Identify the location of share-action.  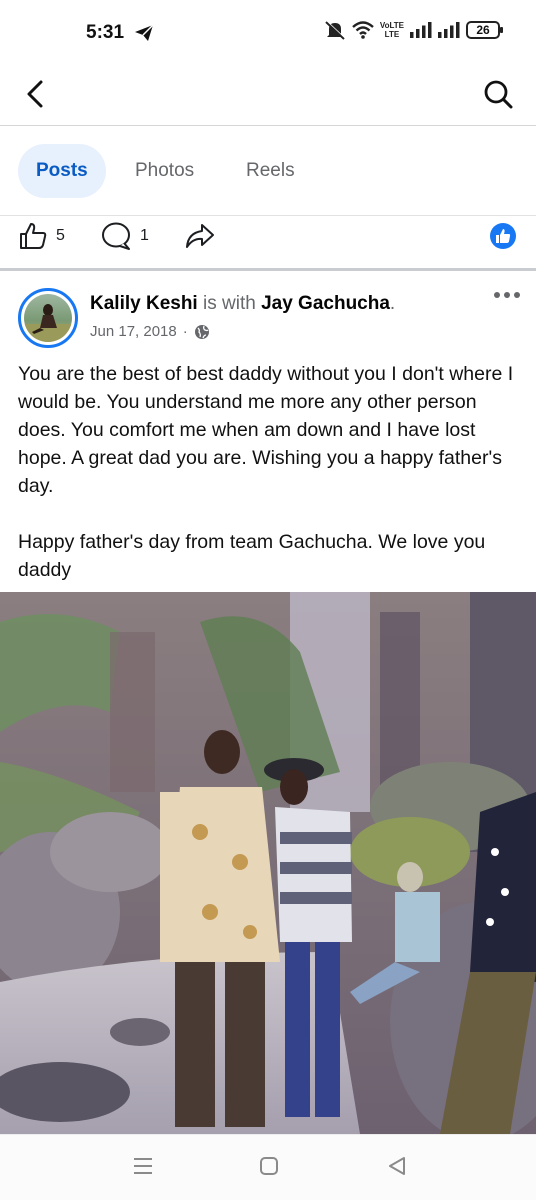
(200, 236).